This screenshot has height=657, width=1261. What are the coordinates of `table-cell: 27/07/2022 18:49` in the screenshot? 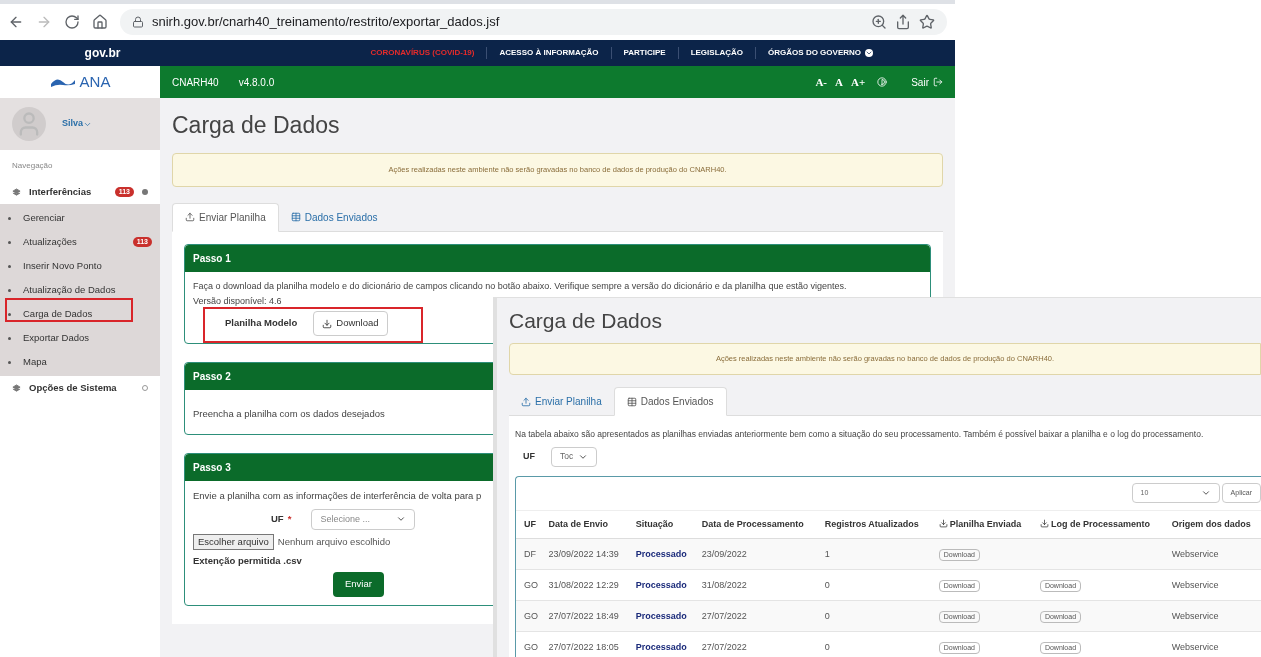 It's located at (584, 616).